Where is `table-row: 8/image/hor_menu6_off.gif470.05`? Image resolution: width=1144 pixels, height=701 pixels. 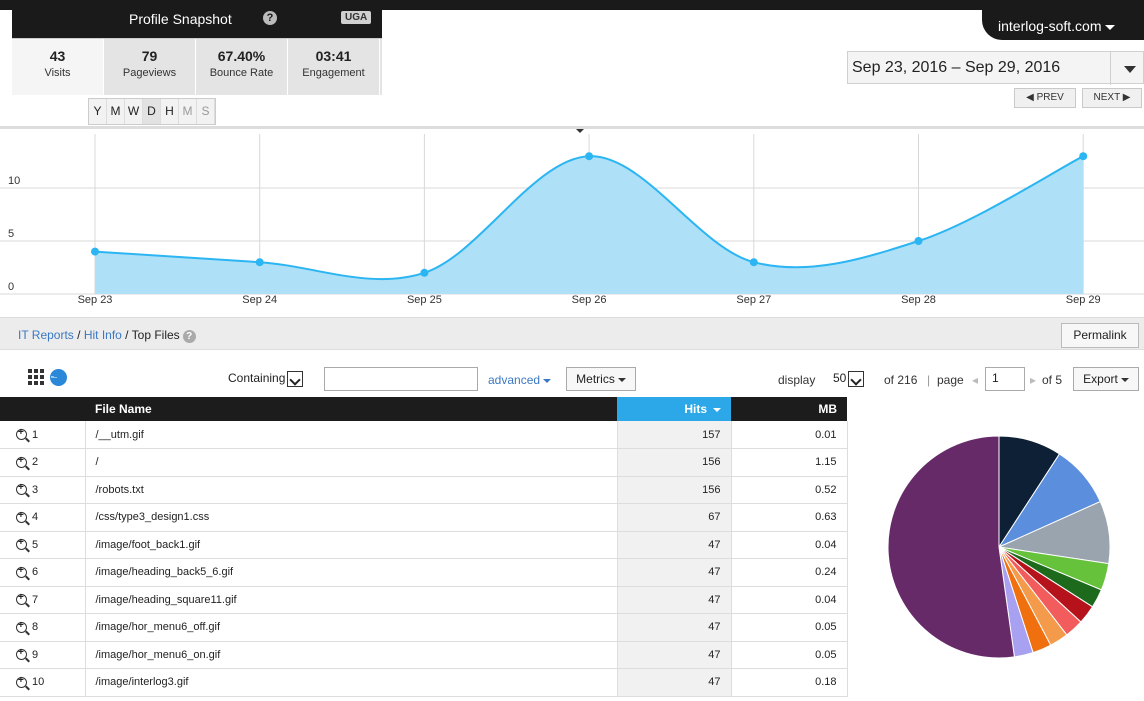 table-row: 8/image/hor_menu6_off.gif470.05 is located at coordinates (424, 627).